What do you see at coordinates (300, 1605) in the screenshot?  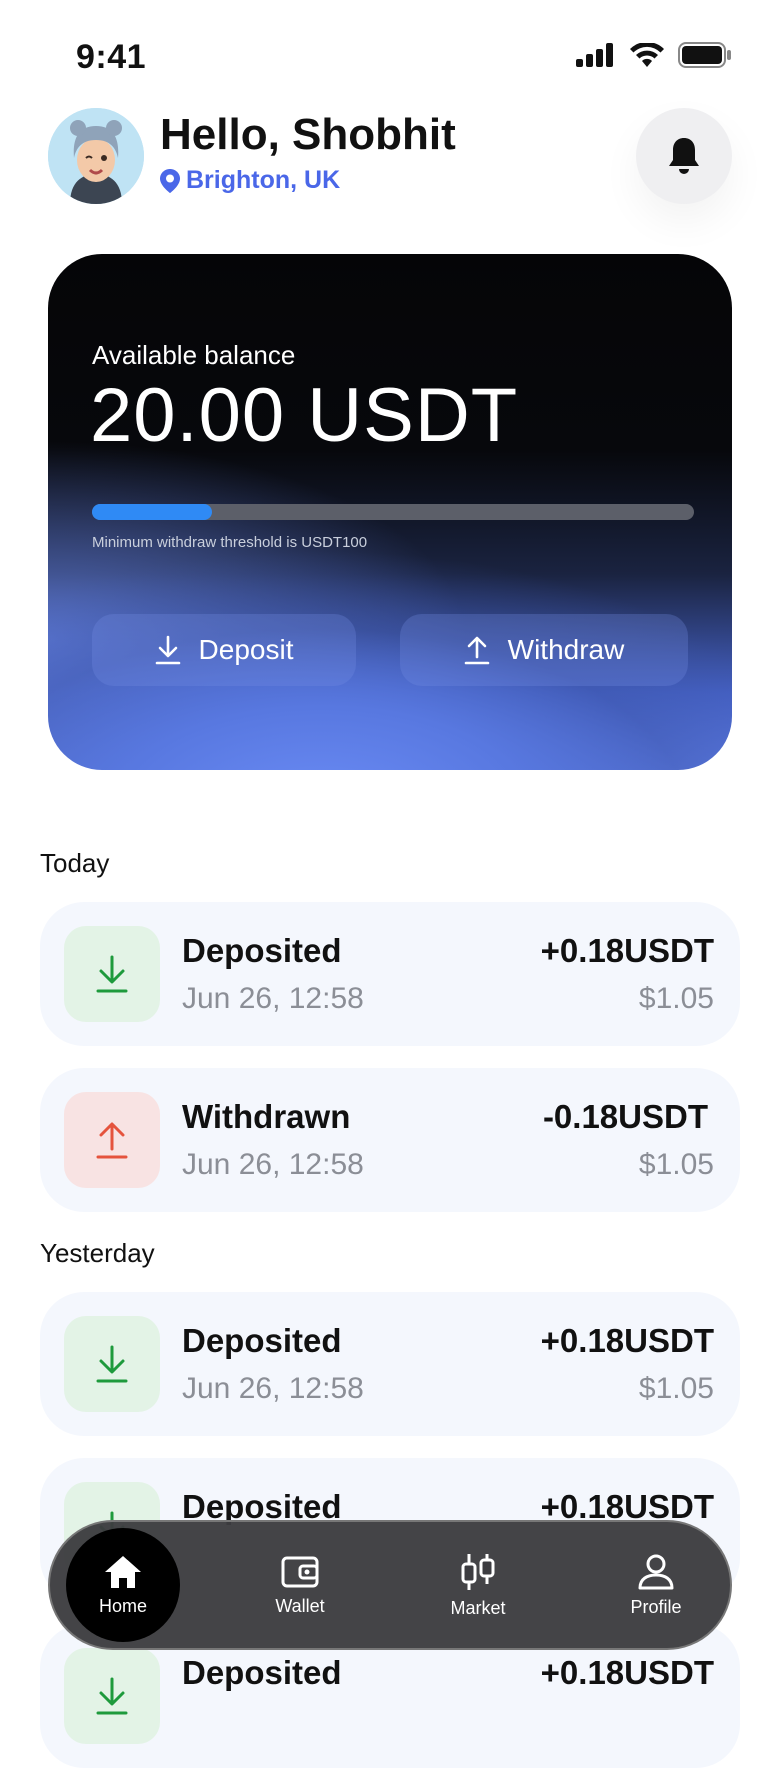 I see `nav-label-wallet: Wallet` at bounding box center [300, 1605].